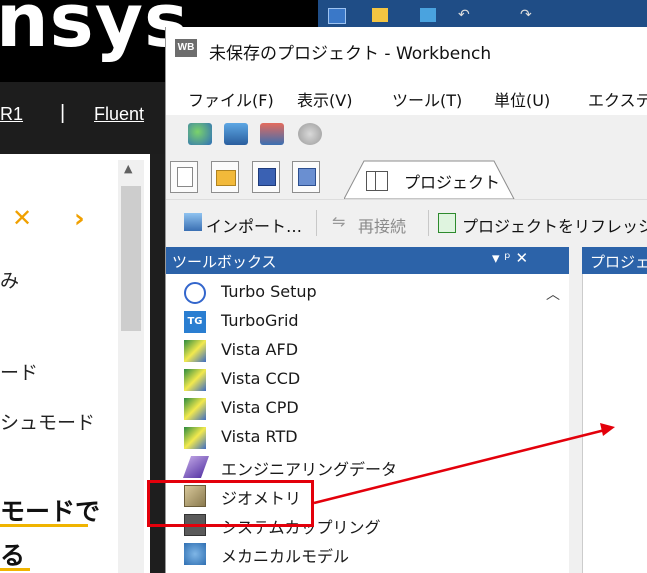 This screenshot has width=647, height=573. I want to click on list-item: Vista CCD, so click(374, 380).